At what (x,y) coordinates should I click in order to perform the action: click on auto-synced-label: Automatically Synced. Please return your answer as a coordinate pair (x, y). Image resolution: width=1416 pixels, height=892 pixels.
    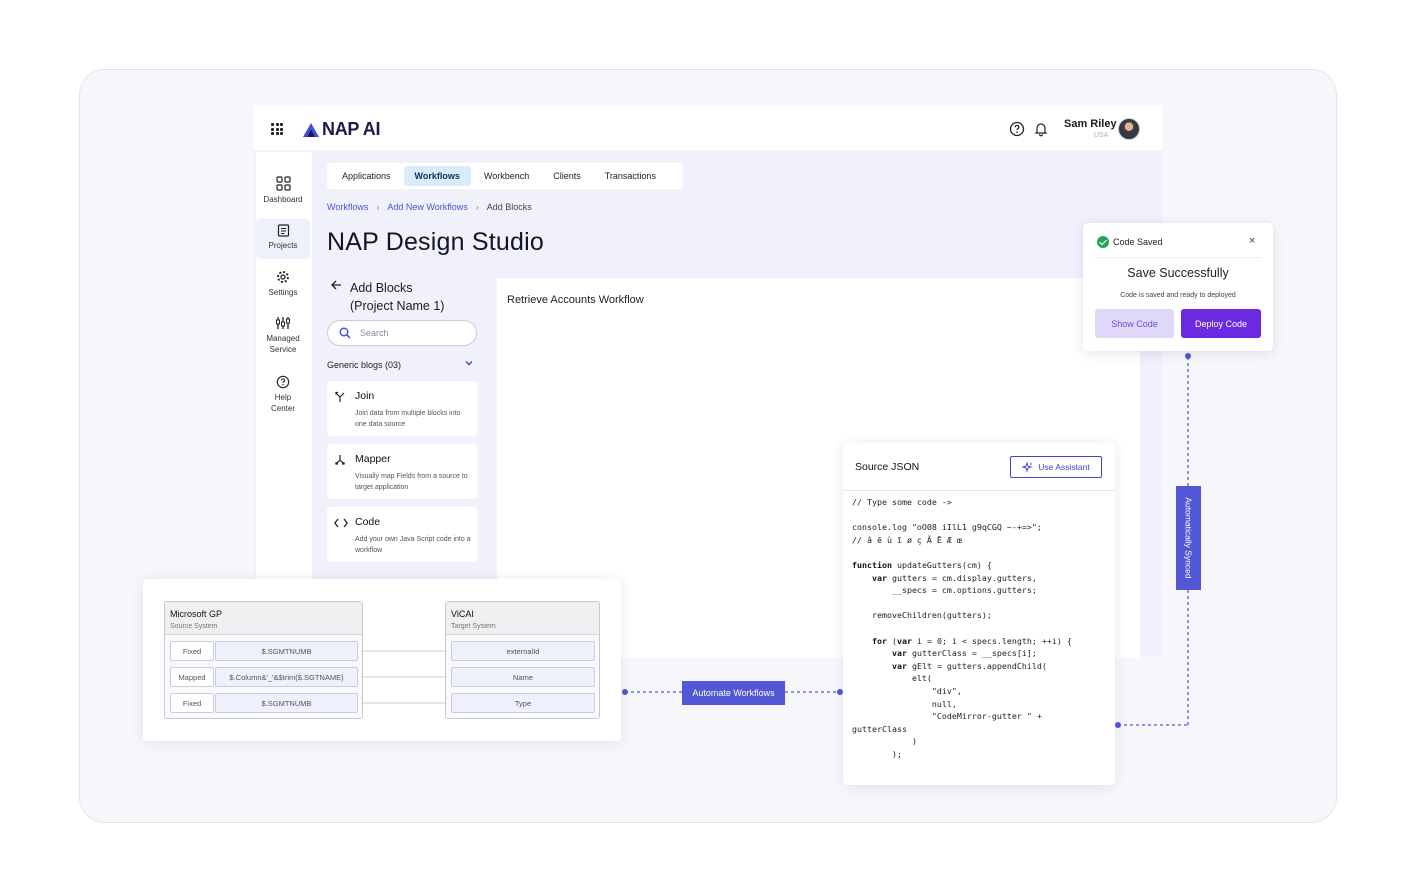
    Looking at the image, I should click on (1188, 538).